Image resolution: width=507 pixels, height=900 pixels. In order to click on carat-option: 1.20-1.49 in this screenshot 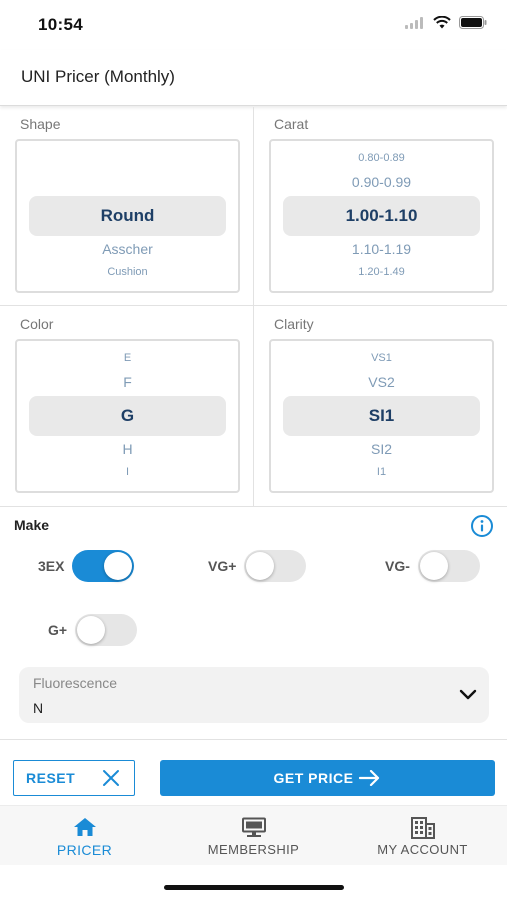, I will do `click(381, 272)`.